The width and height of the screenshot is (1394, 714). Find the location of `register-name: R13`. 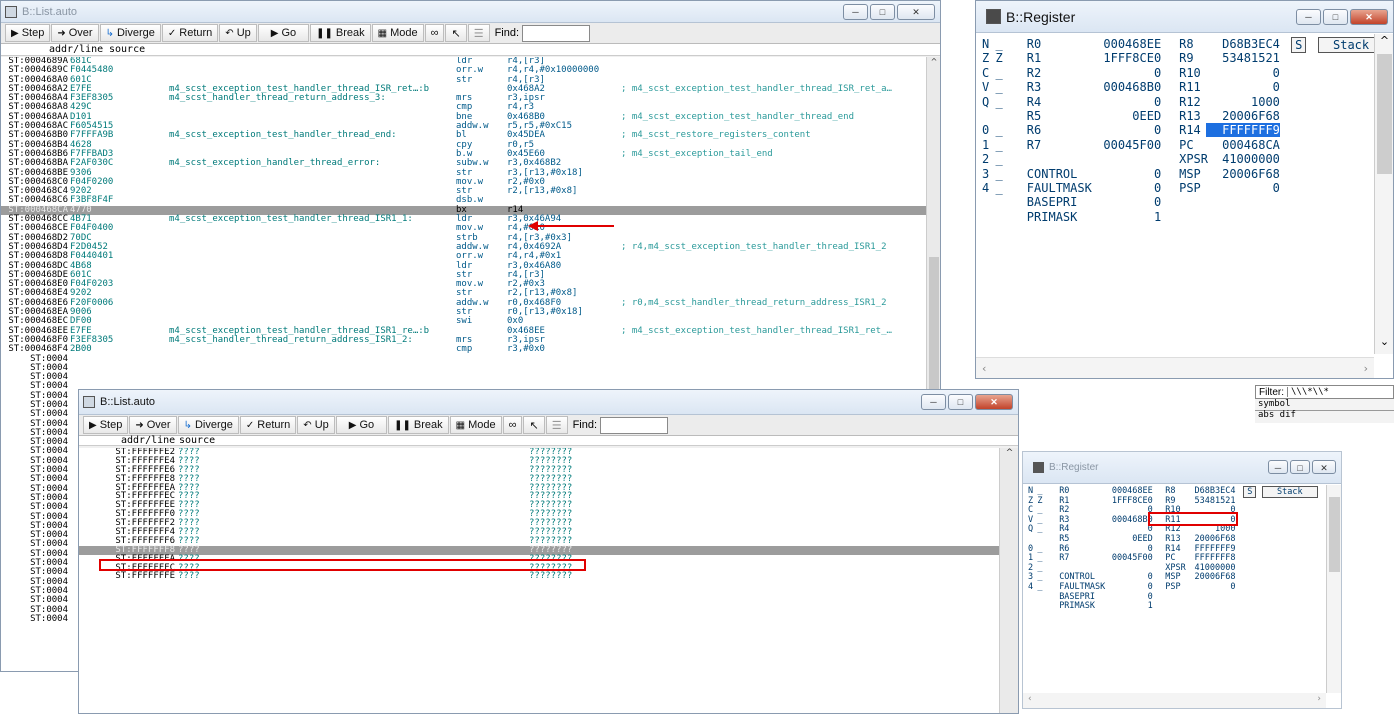

register-name: R13 is located at coordinates (1190, 116).